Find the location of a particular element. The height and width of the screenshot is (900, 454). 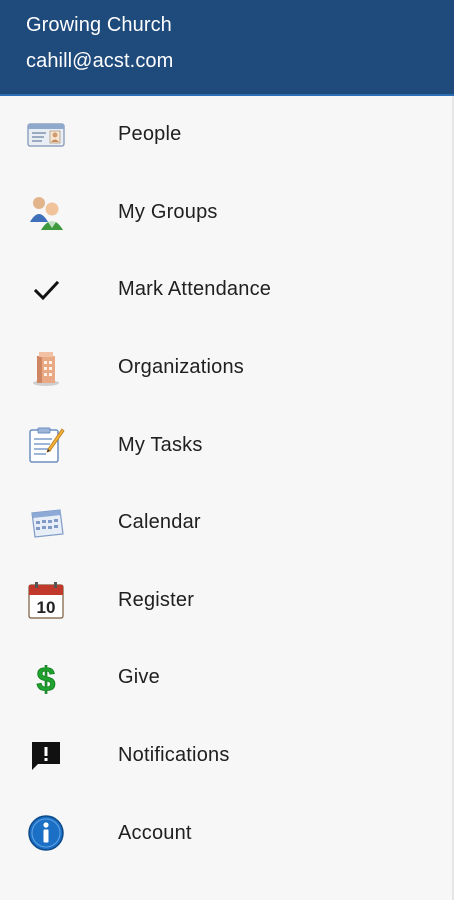

calendar-icon is located at coordinates (46, 523).